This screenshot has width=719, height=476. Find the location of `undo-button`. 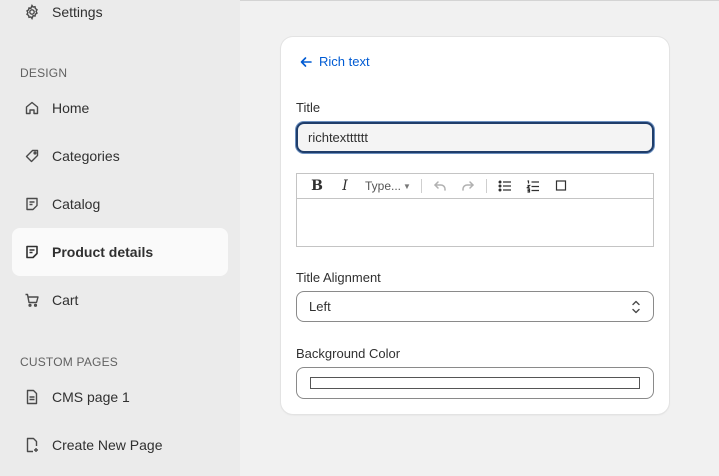

undo-button is located at coordinates (440, 186).